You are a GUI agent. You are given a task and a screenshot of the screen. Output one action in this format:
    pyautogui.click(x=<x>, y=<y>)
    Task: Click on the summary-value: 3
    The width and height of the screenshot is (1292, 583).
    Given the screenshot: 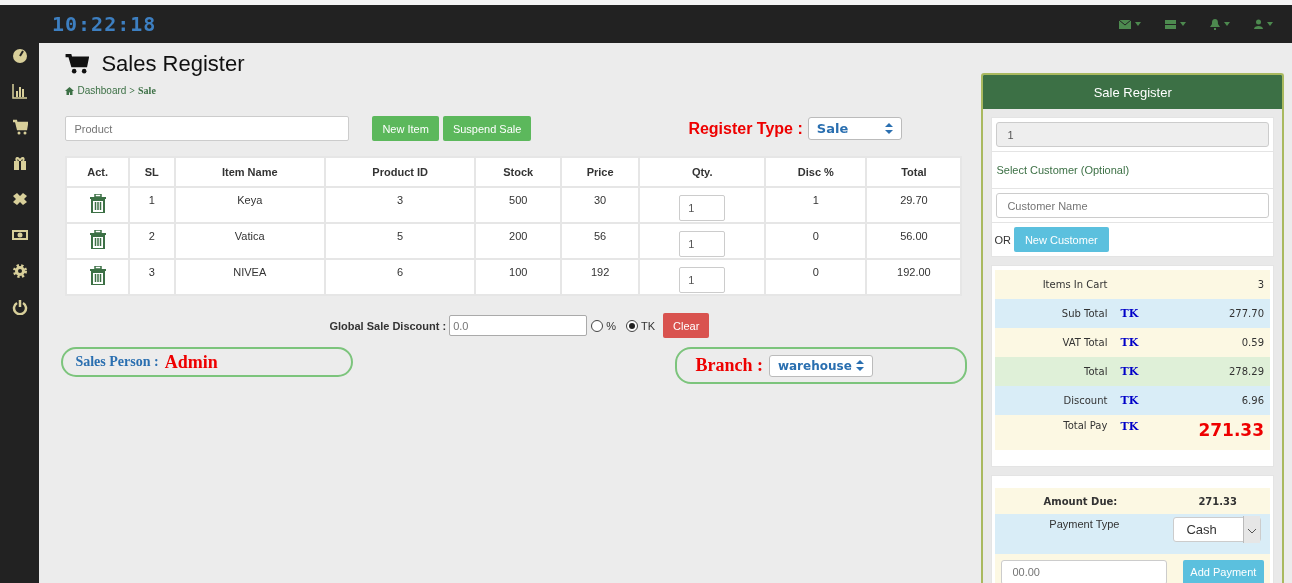 What is the action you would take?
    pyautogui.click(x=1260, y=284)
    